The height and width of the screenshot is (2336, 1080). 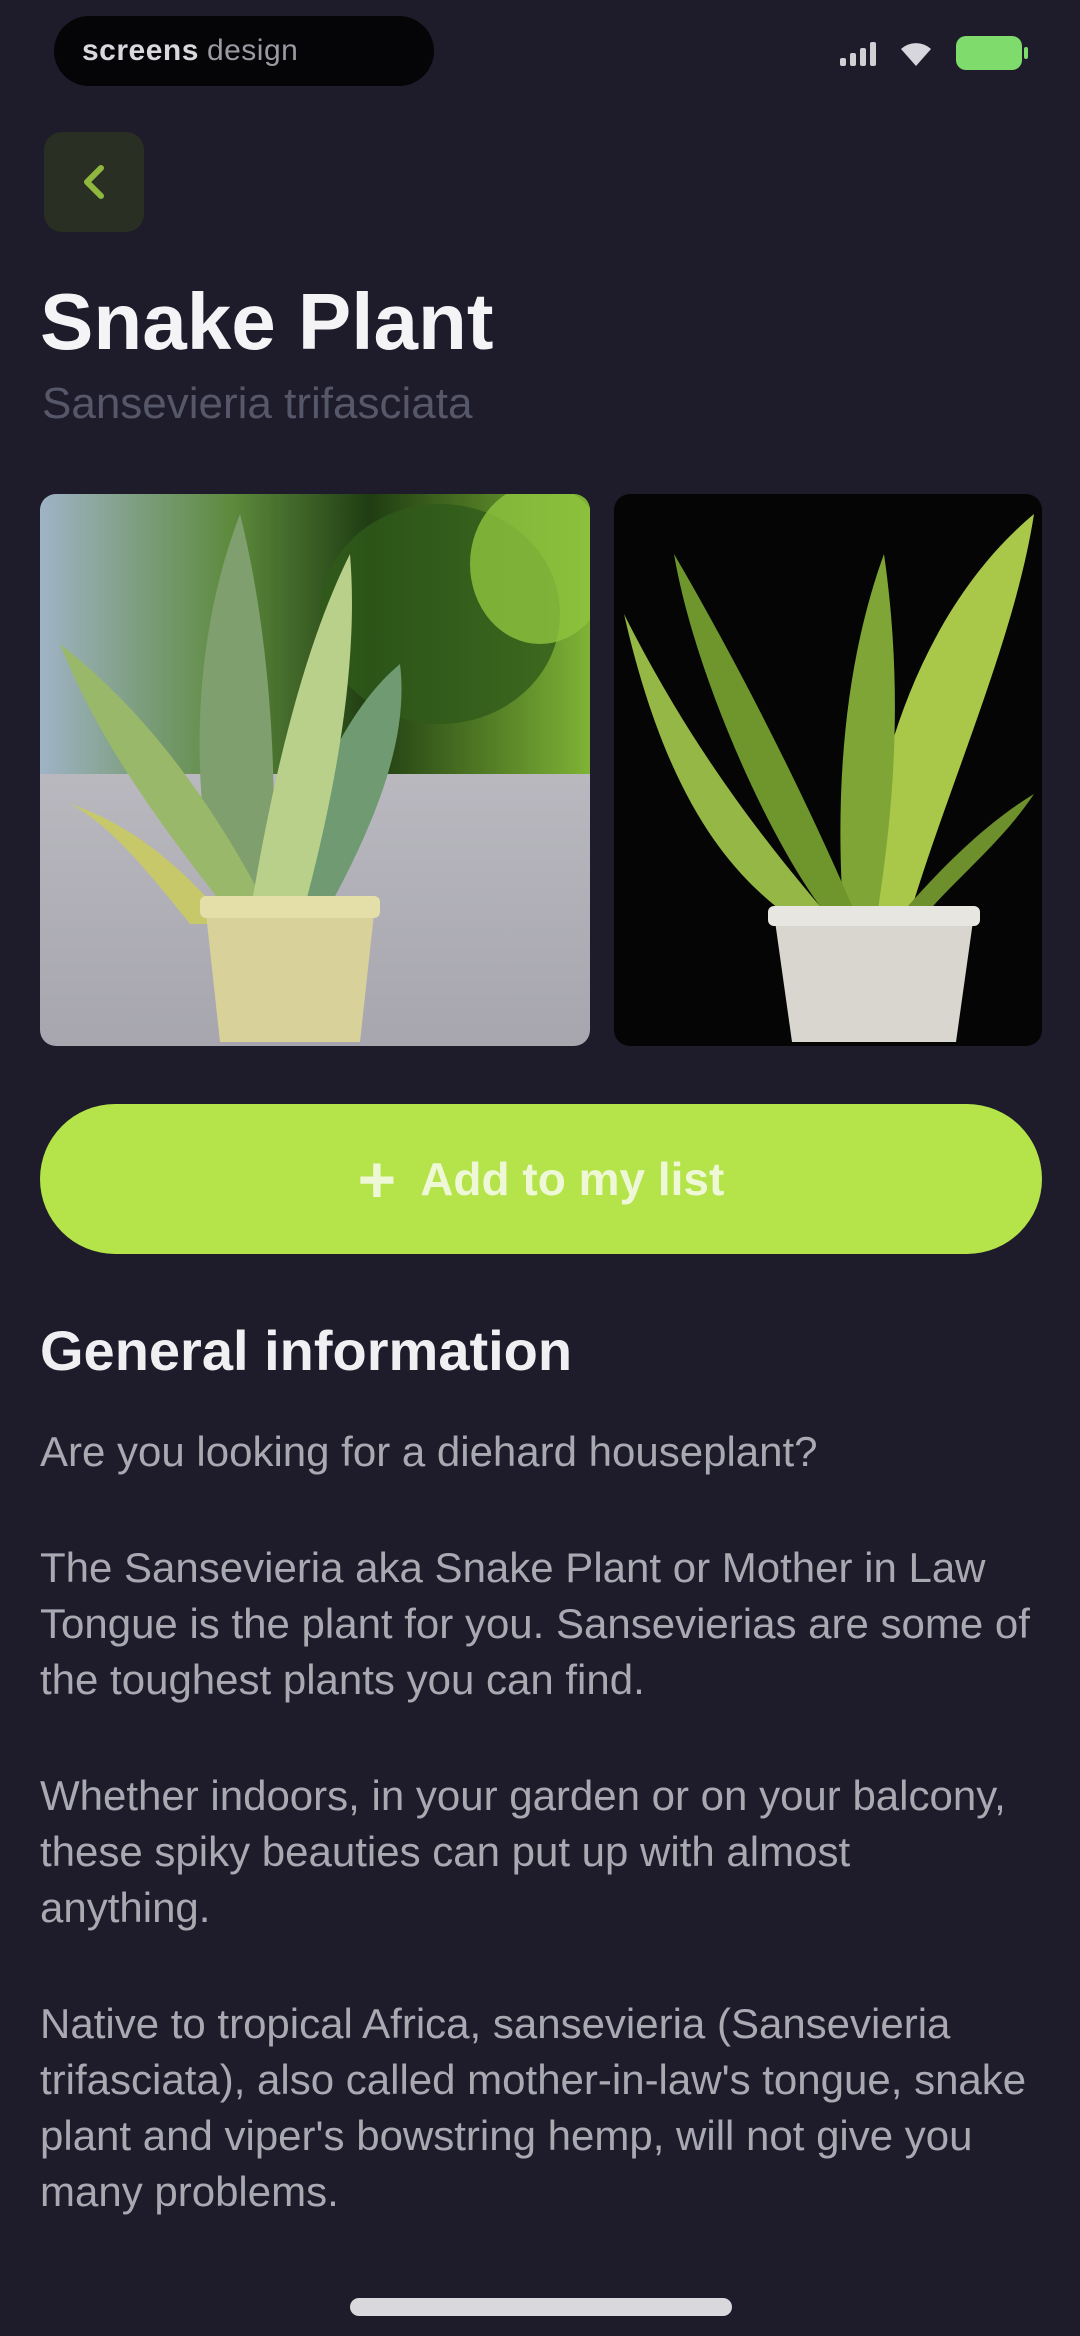 What do you see at coordinates (916, 54) in the screenshot?
I see `wifi-icon` at bounding box center [916, 54].